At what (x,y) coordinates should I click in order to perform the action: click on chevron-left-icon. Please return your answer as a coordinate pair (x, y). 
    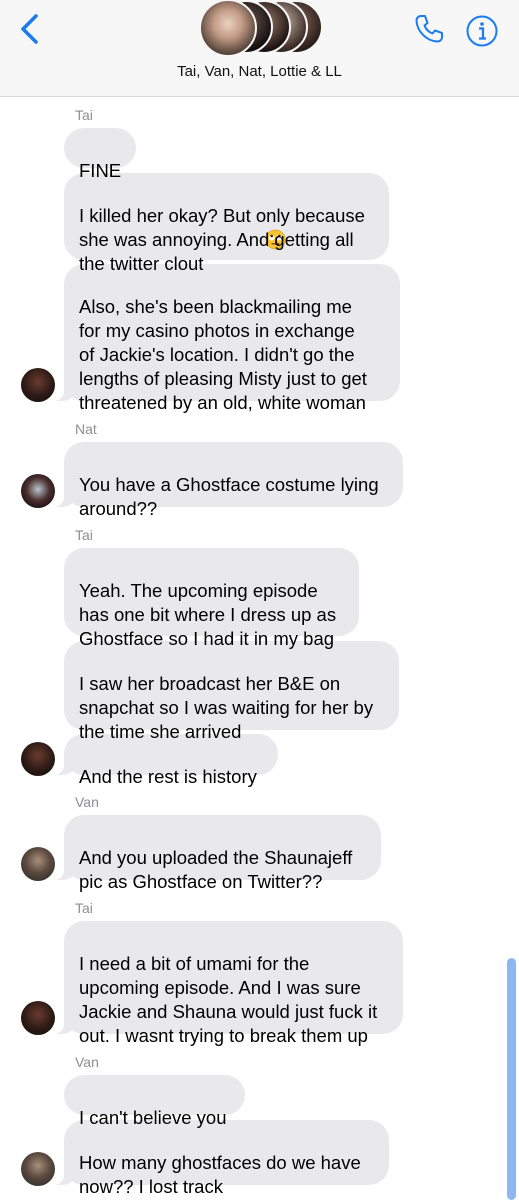
    Looking at the image, I should click on (29, 29).